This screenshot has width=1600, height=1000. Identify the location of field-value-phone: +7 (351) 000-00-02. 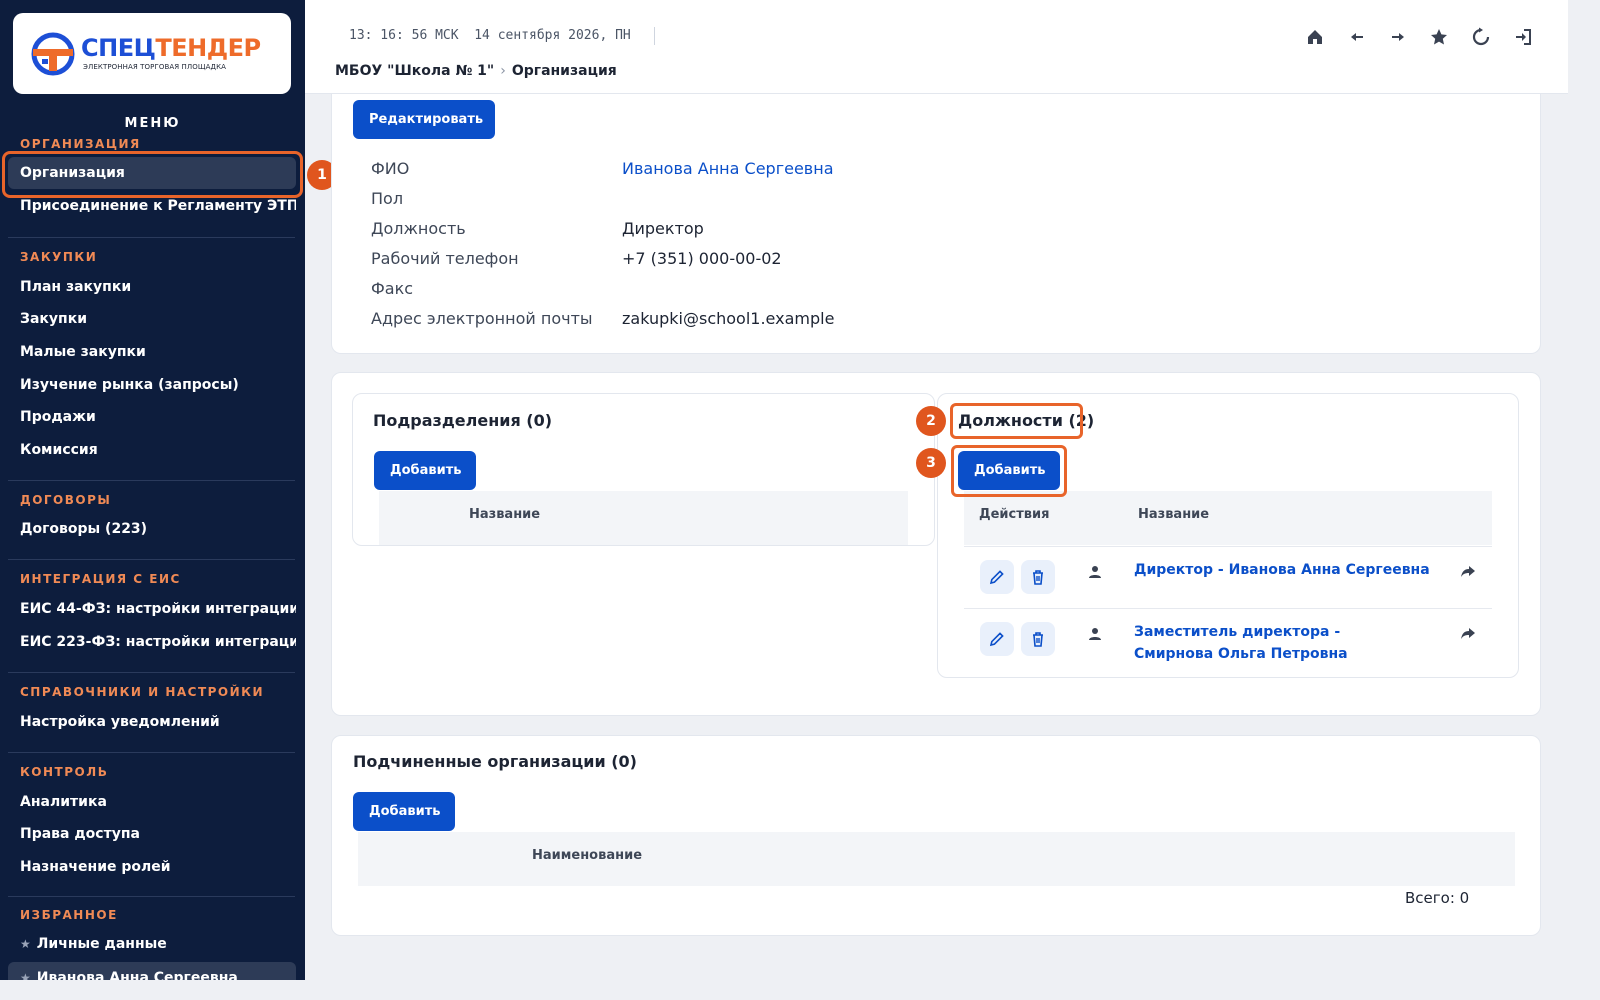
(702, 258).